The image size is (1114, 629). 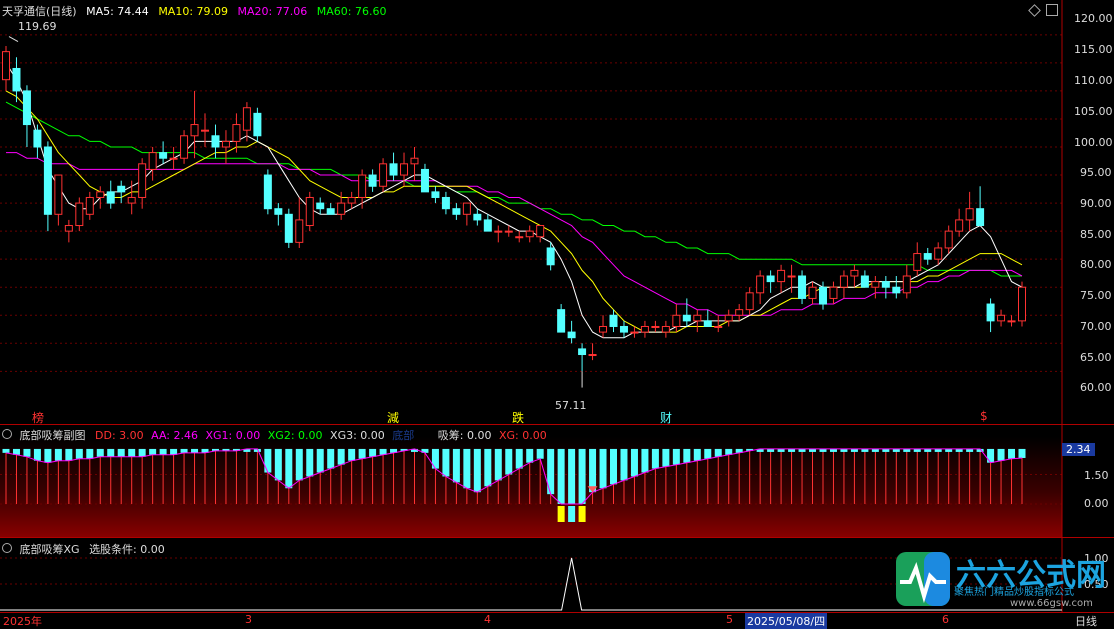 I want to click on sub1-y-axis: 2.34 1.50 0.00, so click(x=1088, y=481).